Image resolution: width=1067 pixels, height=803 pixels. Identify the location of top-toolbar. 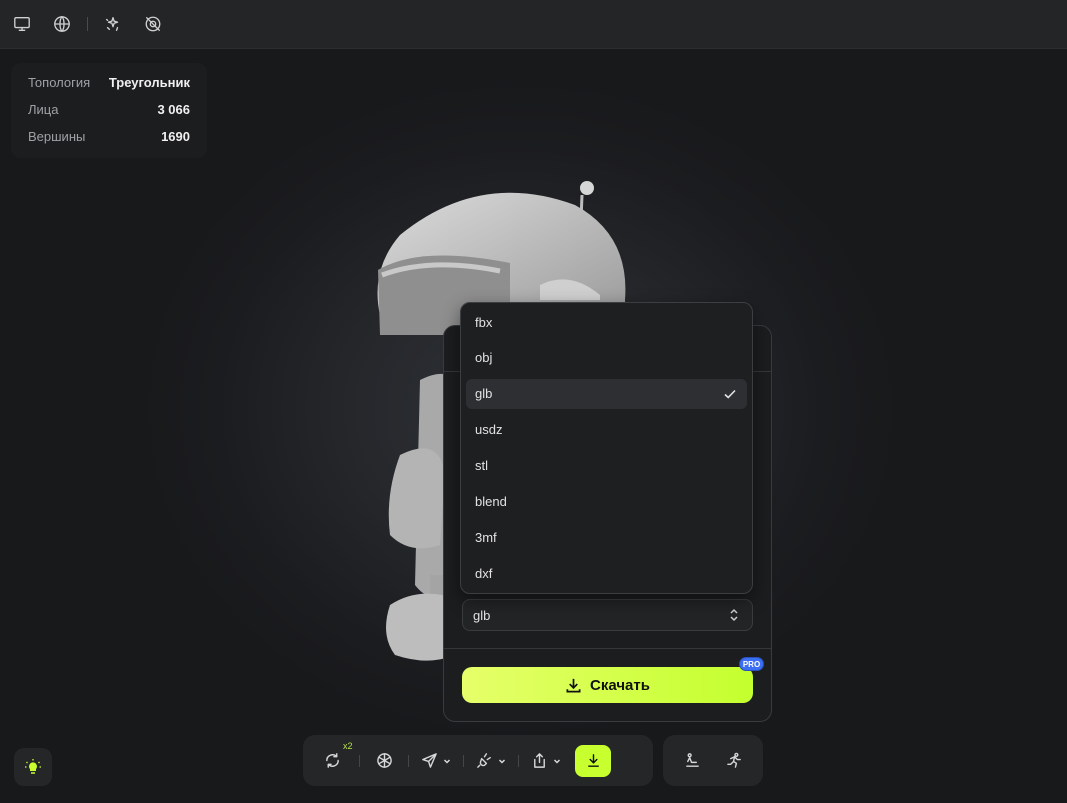
(533, 24).